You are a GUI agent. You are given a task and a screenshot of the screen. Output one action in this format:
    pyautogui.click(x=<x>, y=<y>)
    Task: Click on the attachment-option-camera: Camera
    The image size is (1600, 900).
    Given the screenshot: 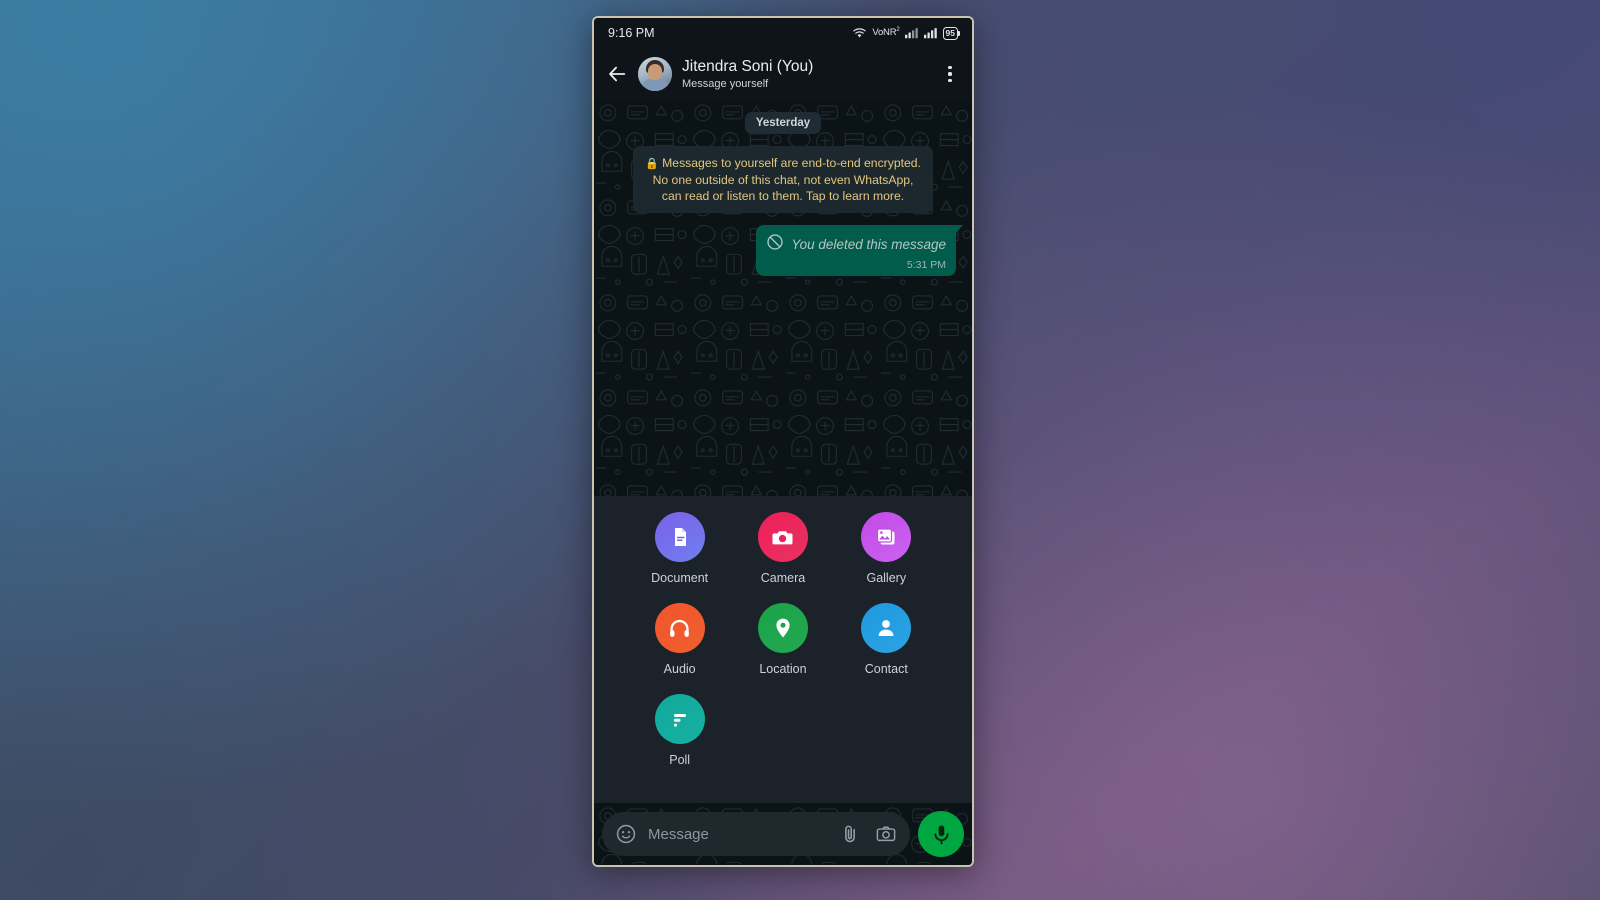 What is the action you would take?
    pyautogui.click(x=782, y=548)
    